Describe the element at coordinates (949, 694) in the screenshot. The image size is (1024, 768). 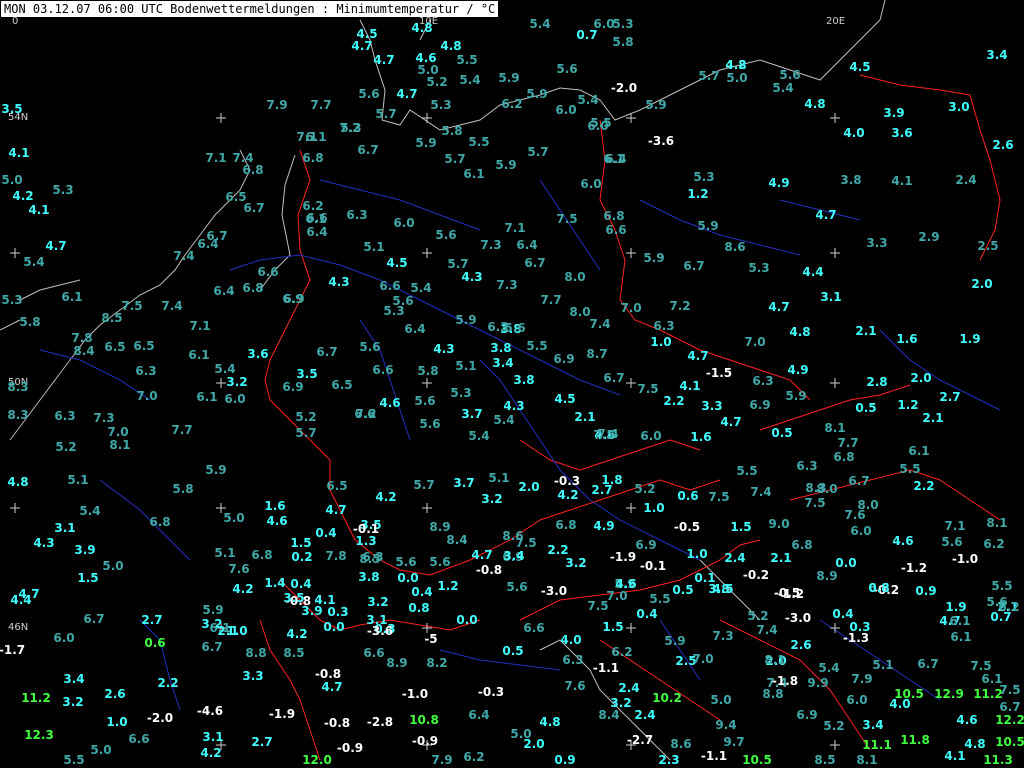
I see `temperature-value: 12.9` at that location.